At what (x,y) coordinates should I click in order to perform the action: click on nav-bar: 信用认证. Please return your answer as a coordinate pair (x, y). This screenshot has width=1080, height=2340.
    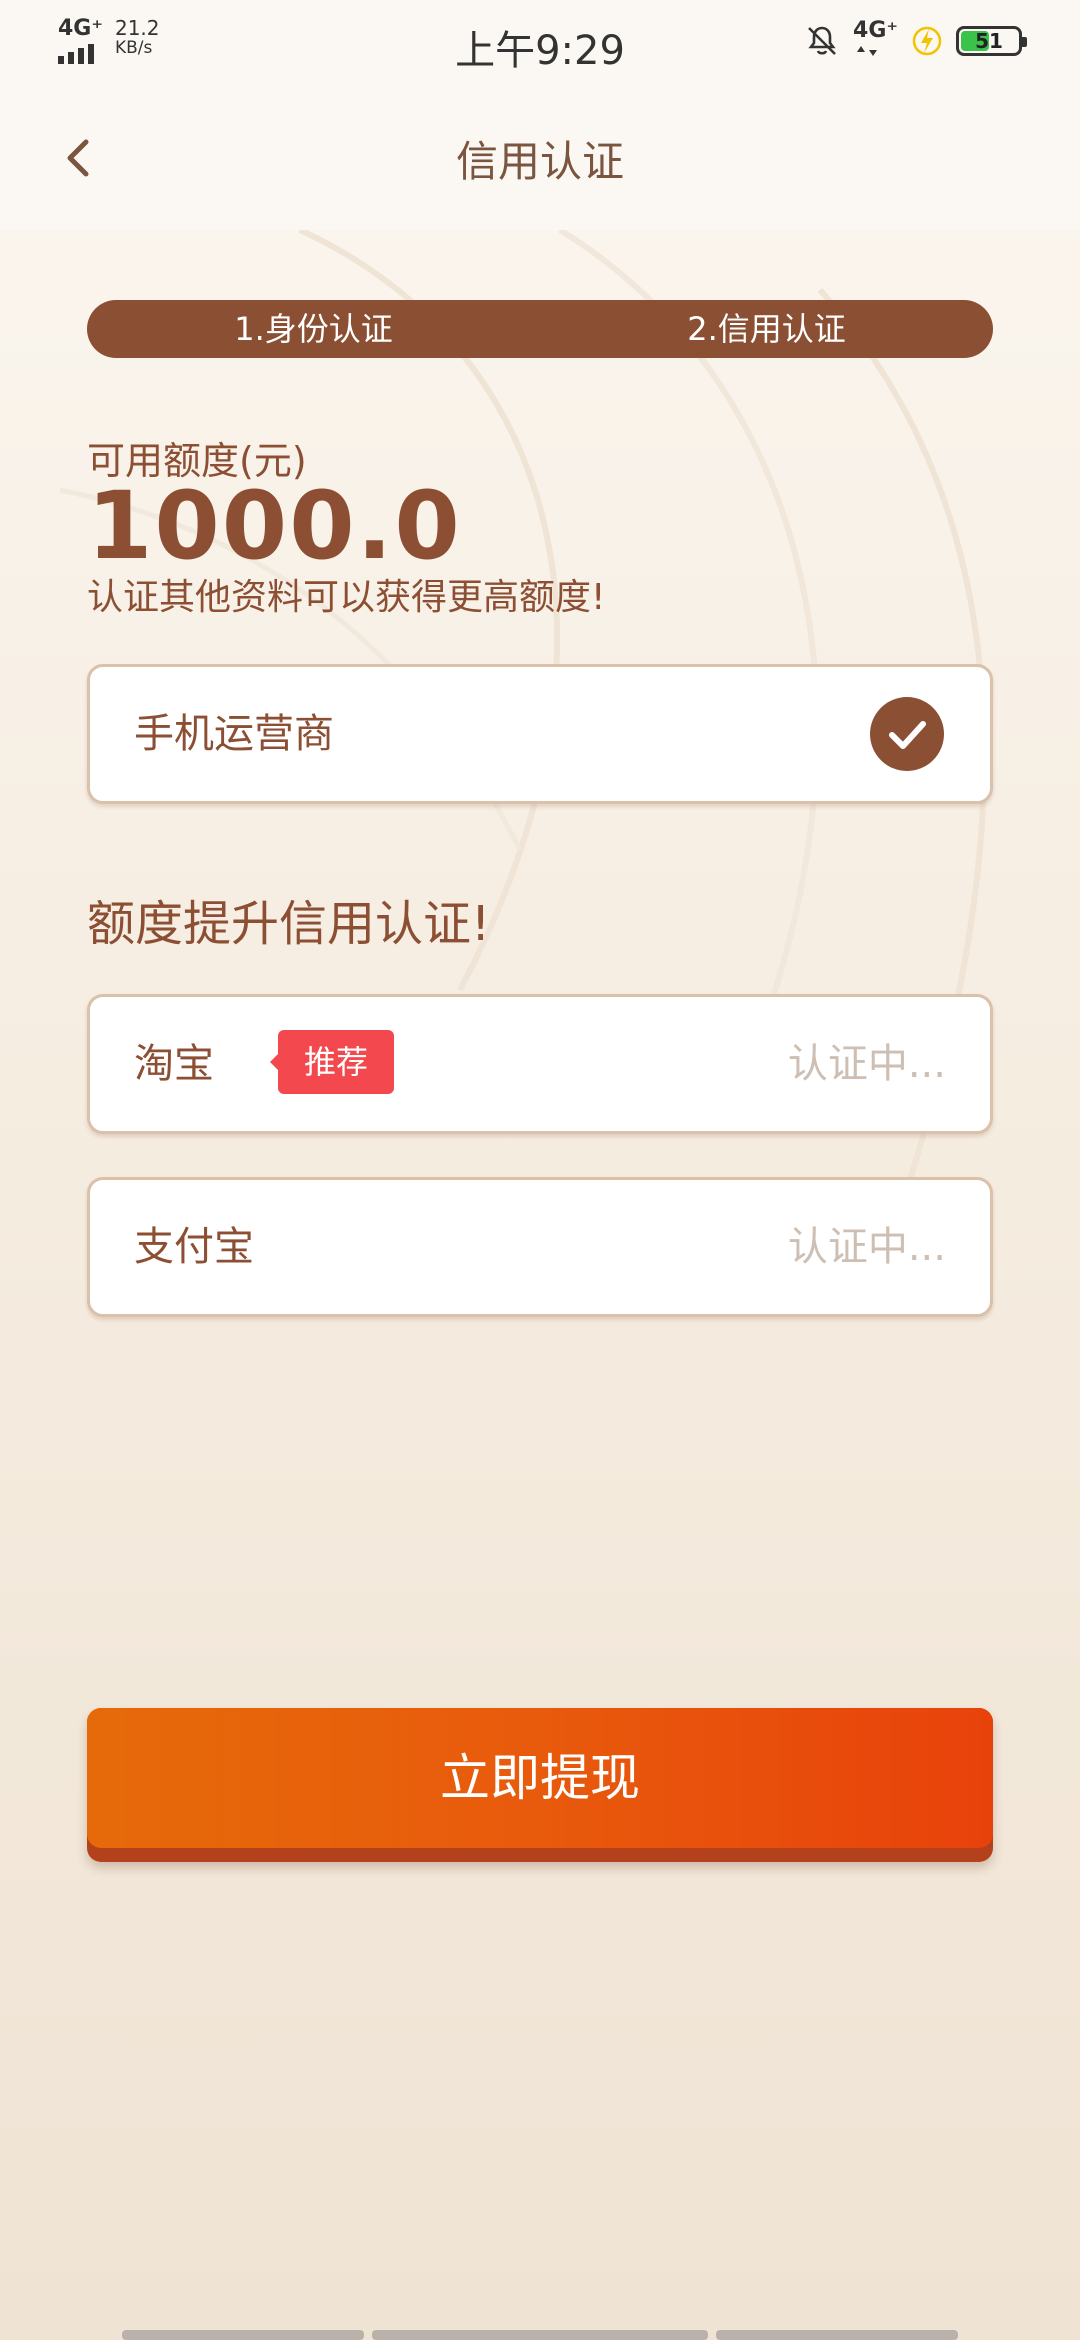
    Looking at the image, I should click on (540, 157).